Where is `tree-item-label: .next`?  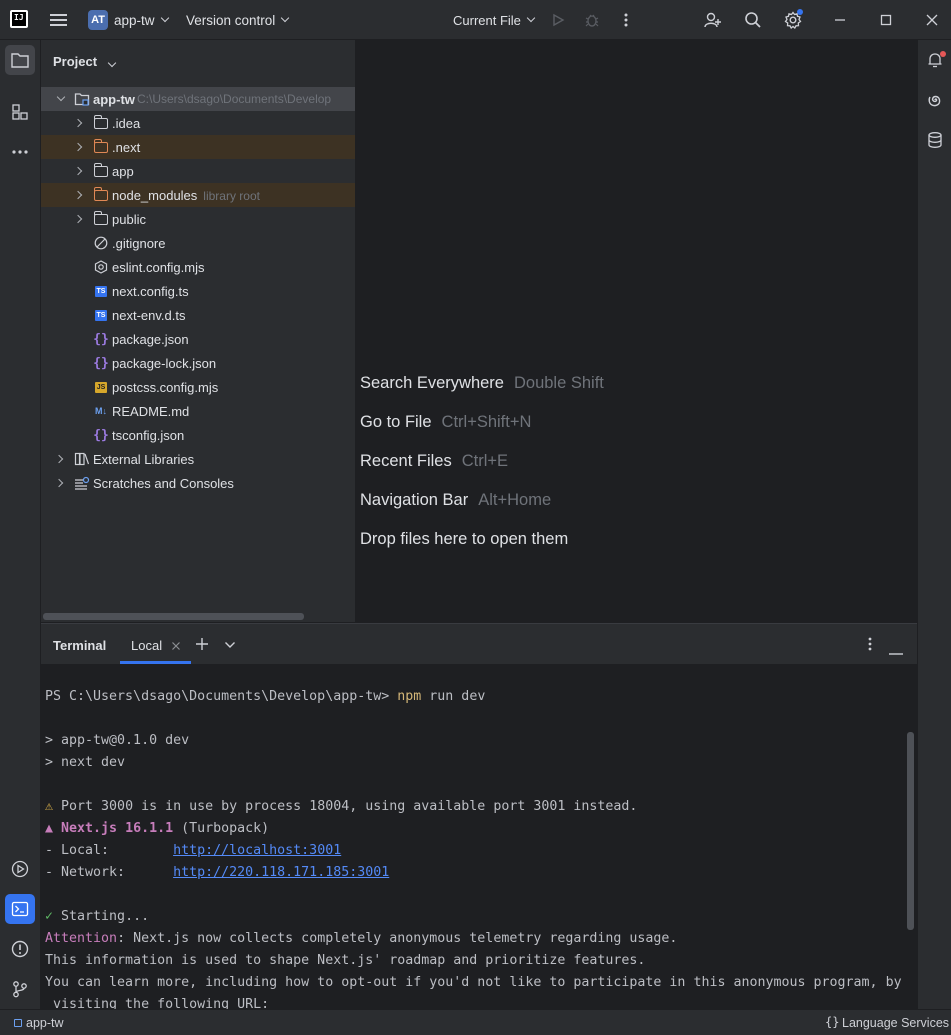
tree-item-label: .next is located at coordinates (126, 147).